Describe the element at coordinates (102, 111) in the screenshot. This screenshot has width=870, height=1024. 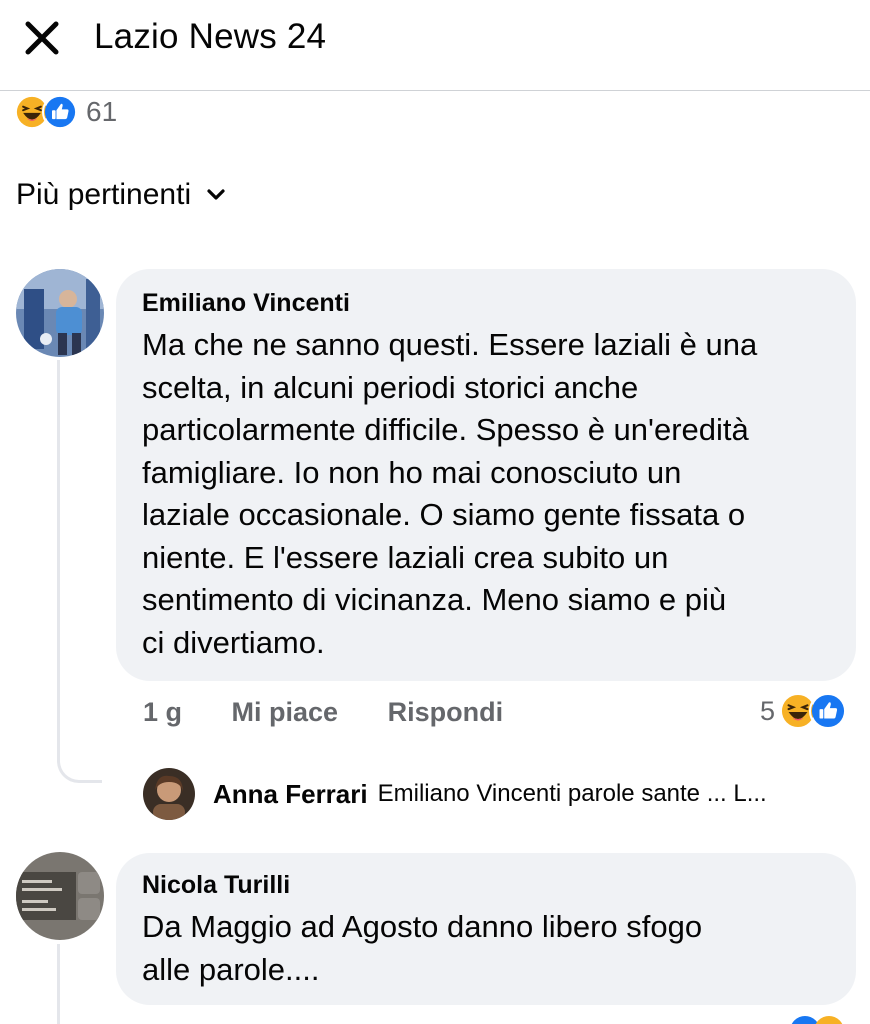
I see `reaction-count: 61` at that location.